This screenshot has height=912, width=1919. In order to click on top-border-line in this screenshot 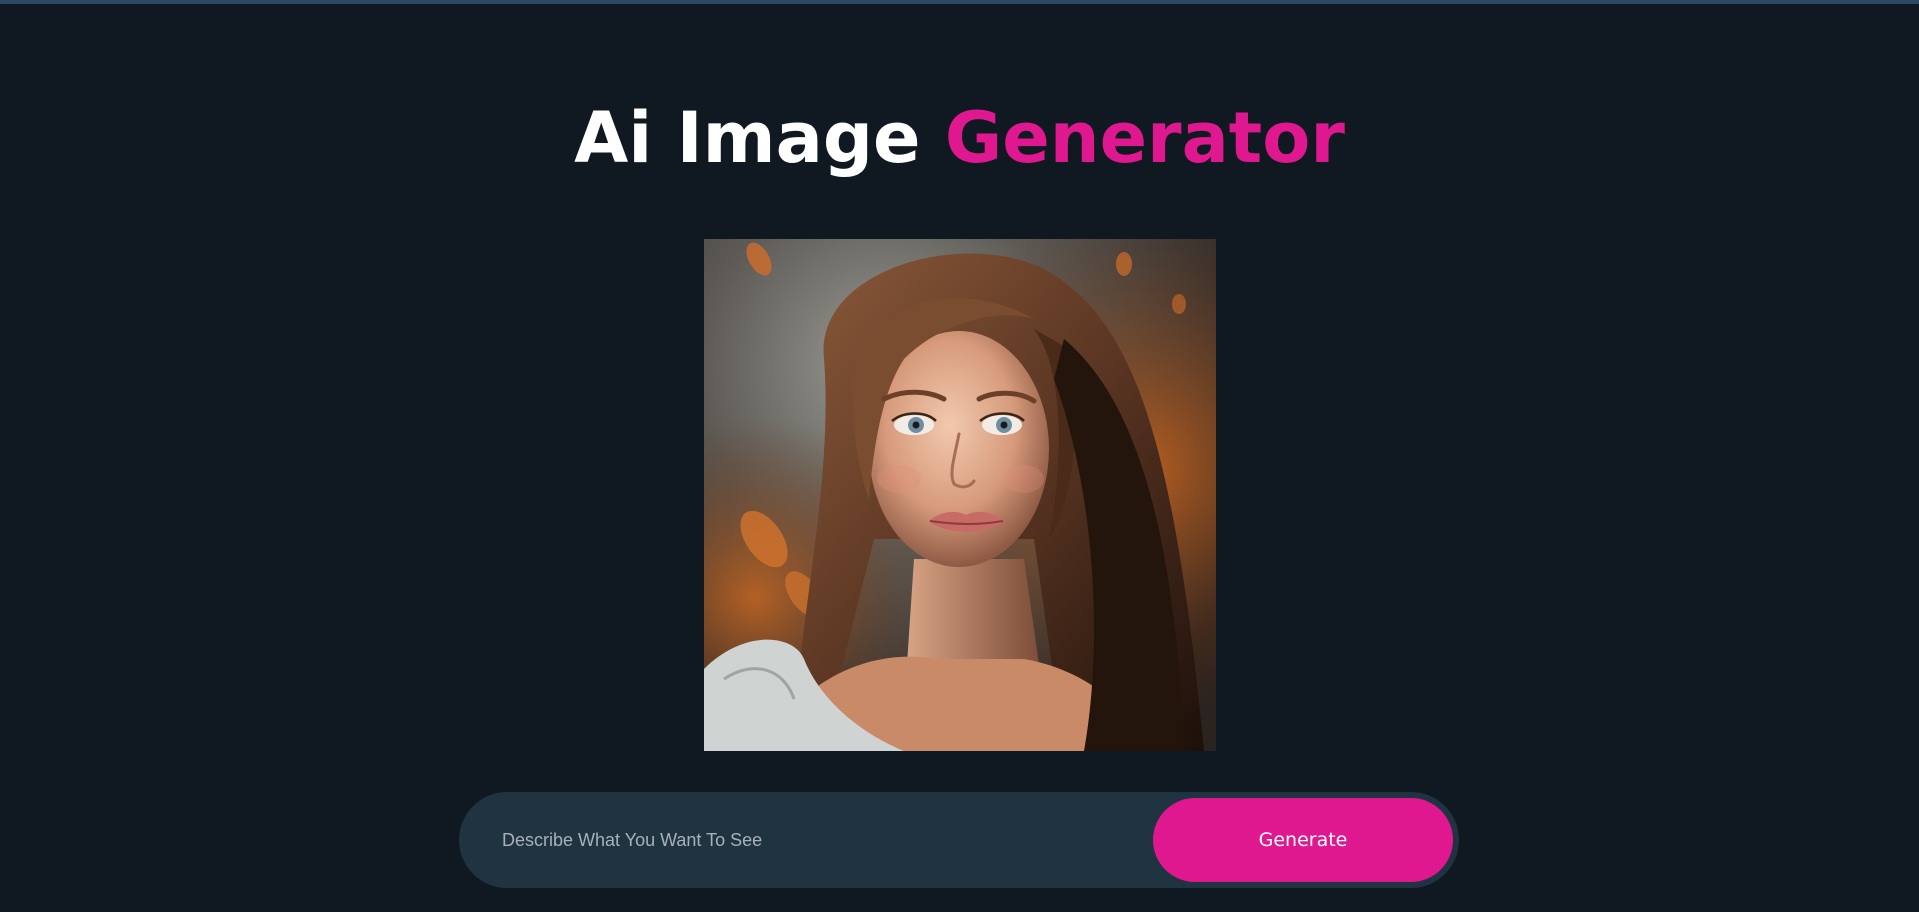, I will do `click(959, 2)`.